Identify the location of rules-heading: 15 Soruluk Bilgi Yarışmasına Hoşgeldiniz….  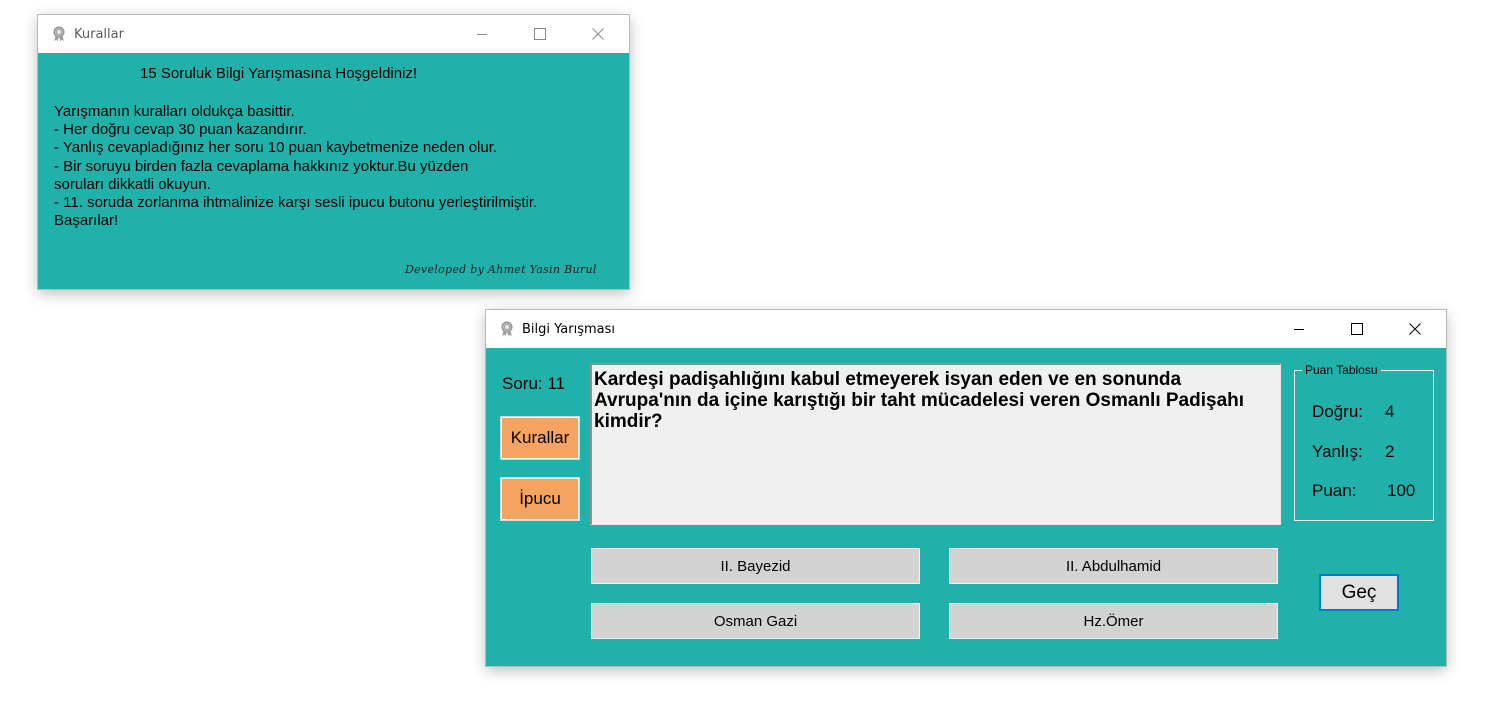
(279, 73).